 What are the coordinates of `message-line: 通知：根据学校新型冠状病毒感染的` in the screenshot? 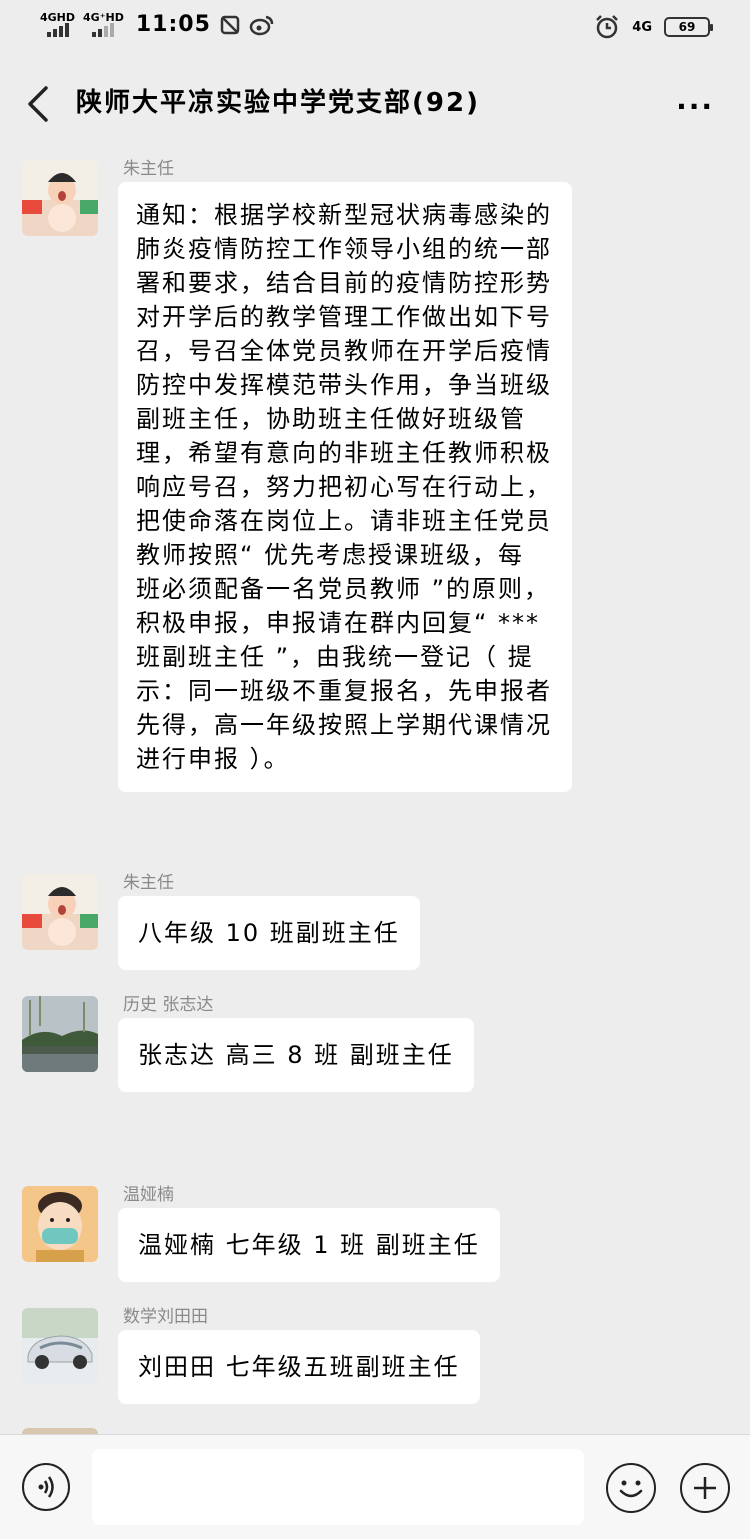 It's located at (344, 215).